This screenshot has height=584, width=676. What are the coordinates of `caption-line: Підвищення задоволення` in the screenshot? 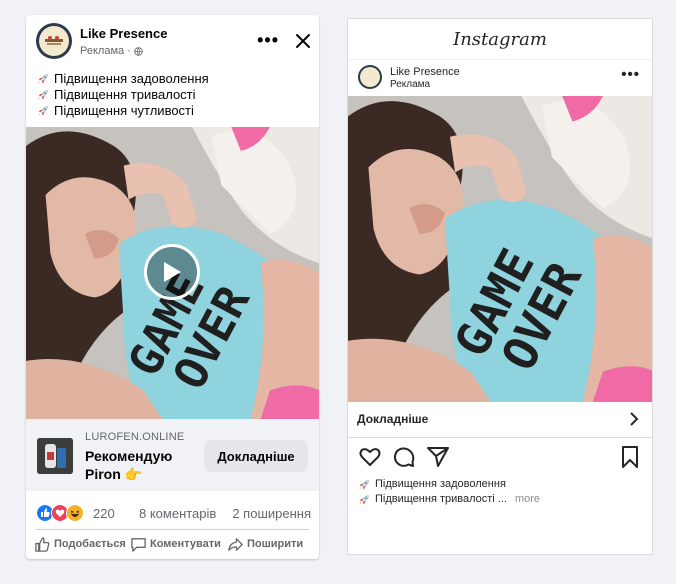 It's located at (449, 484).